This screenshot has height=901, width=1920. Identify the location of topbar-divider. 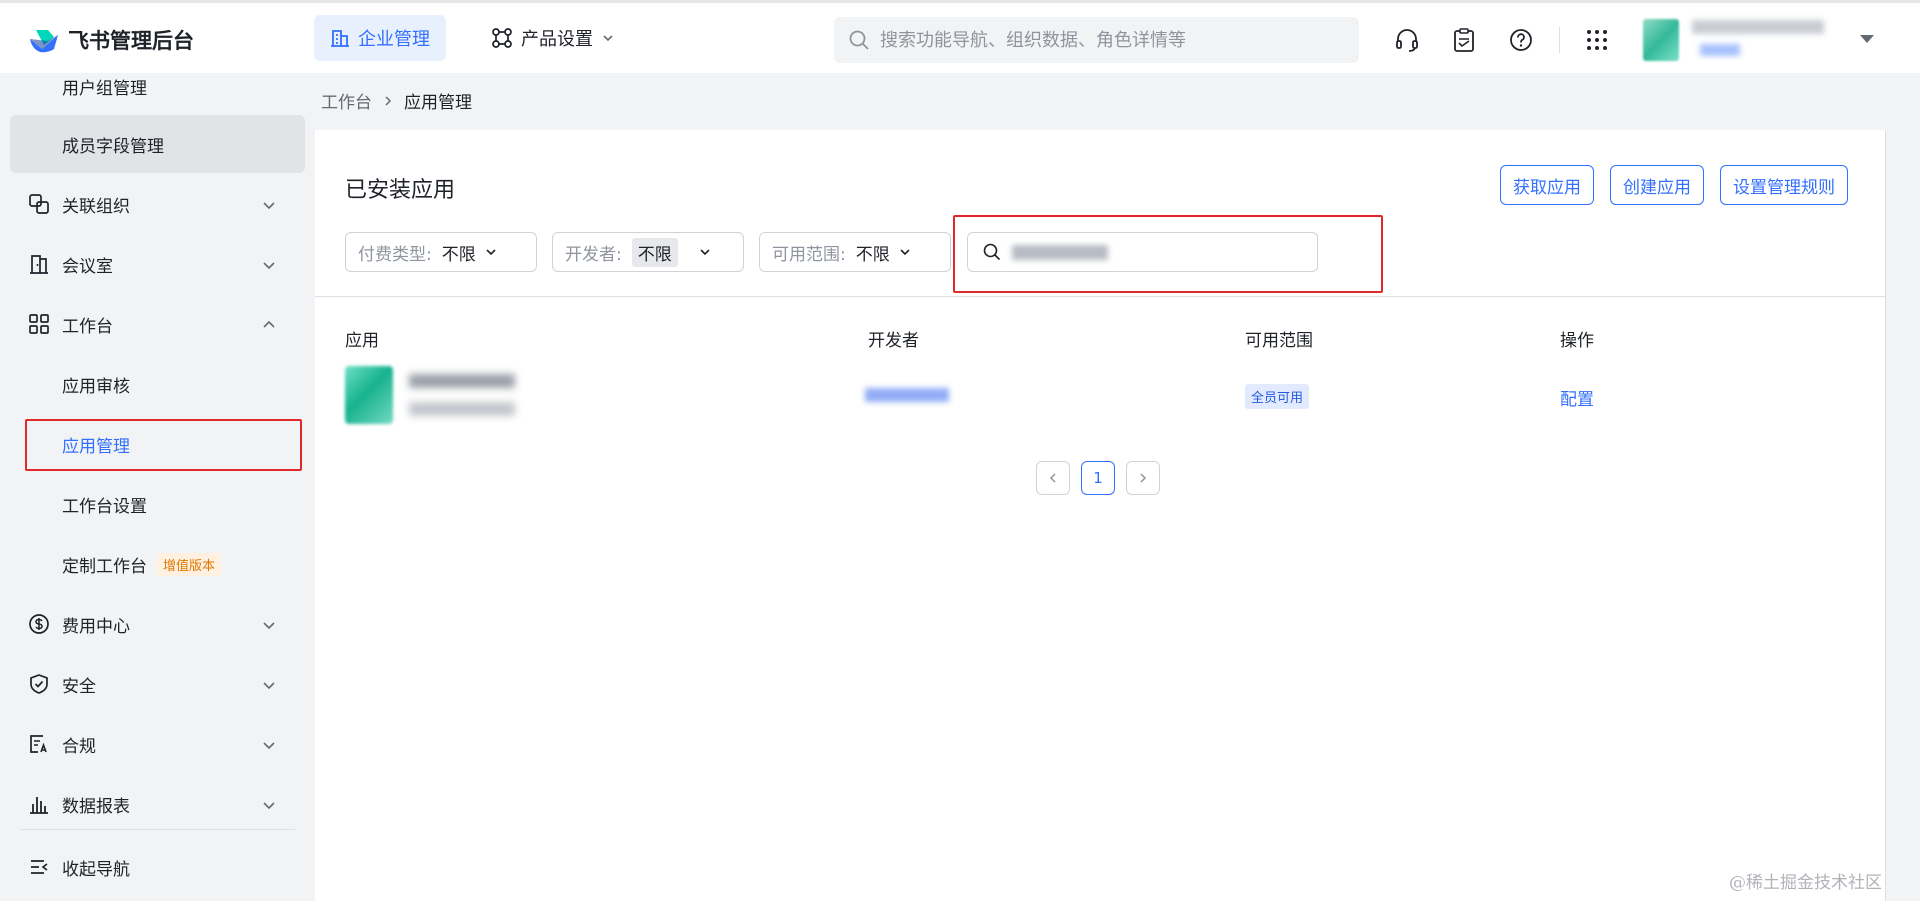
(1559, 40).